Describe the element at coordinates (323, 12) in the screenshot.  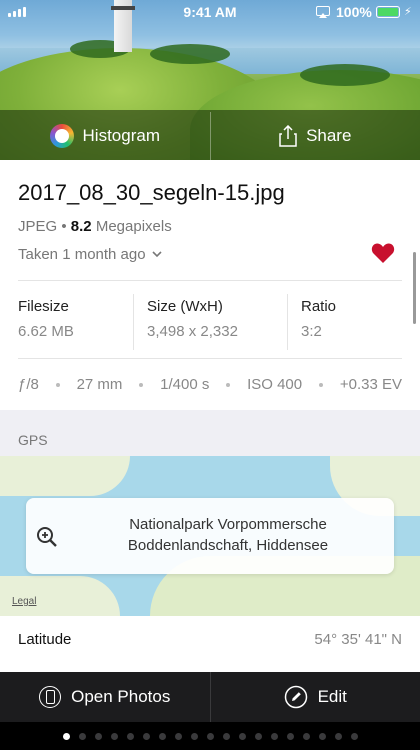
I see `airplay-icon` at that location.